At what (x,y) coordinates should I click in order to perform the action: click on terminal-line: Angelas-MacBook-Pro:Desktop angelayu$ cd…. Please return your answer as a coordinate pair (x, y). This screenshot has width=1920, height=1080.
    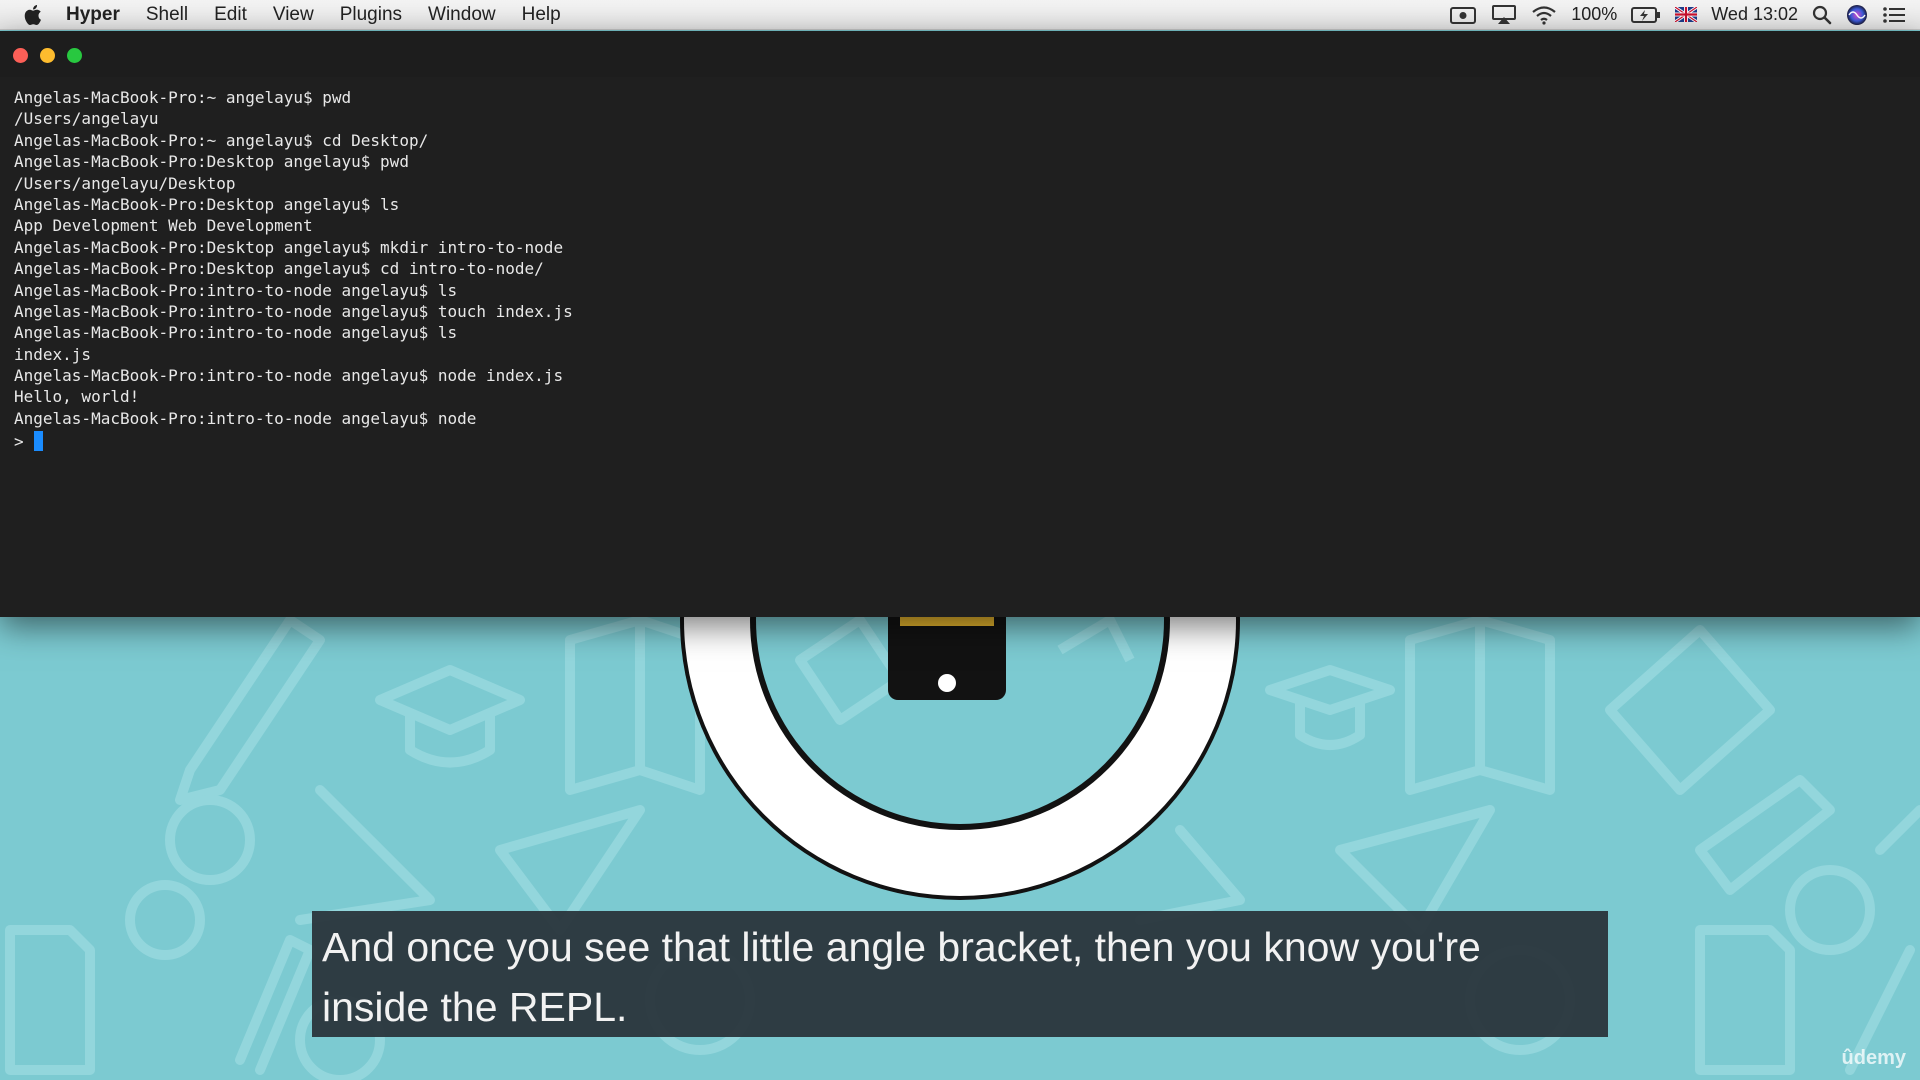
    Looking at the image, I should click on (279, 269).